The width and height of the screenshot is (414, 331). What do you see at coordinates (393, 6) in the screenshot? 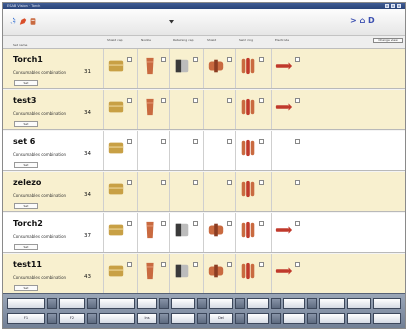
I see `maximize-button` at bounding box center [393, 6].